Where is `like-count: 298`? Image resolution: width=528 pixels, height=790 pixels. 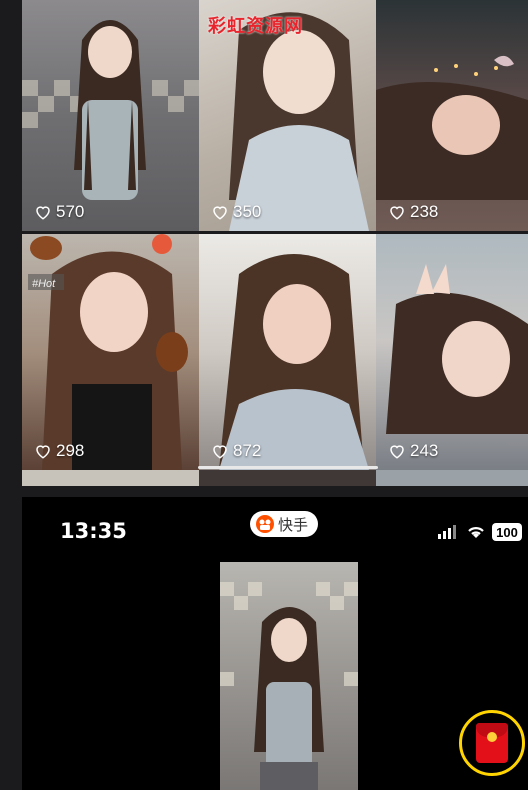
like-count: 298 is located at coordinates (59, 451).